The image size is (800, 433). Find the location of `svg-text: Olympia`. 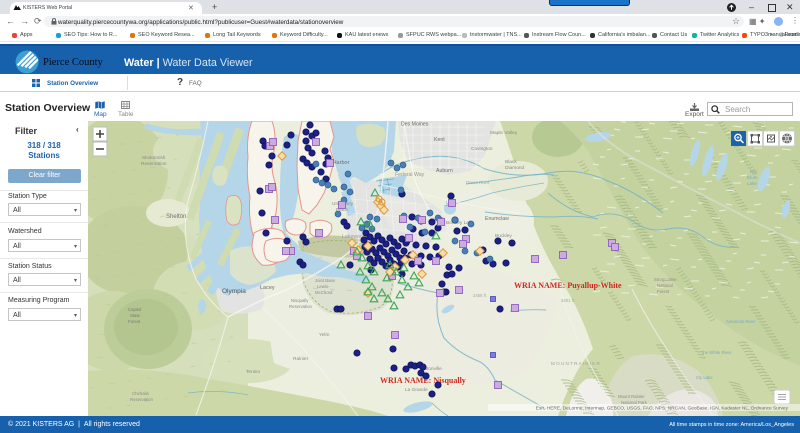

svg-text: Olympia is located at coordinates (234, 291).